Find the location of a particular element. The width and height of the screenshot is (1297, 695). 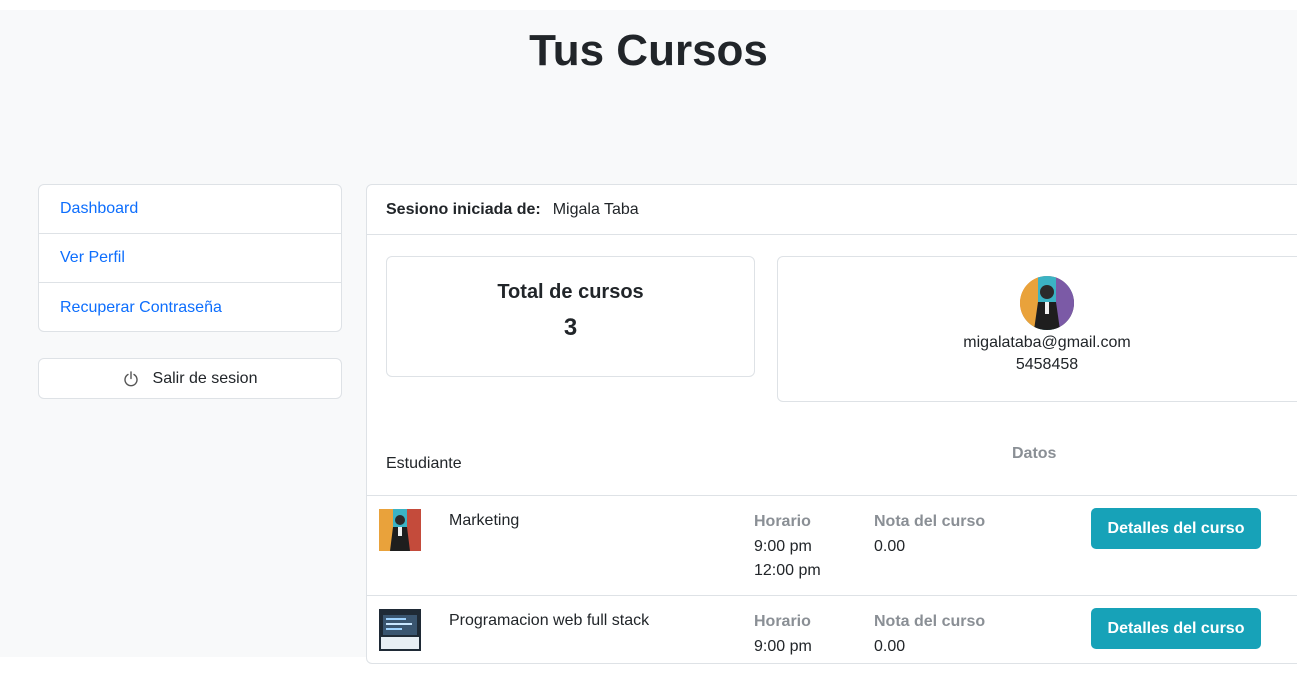

column-header-datos: Datos is located at coordinates (1034, 453).